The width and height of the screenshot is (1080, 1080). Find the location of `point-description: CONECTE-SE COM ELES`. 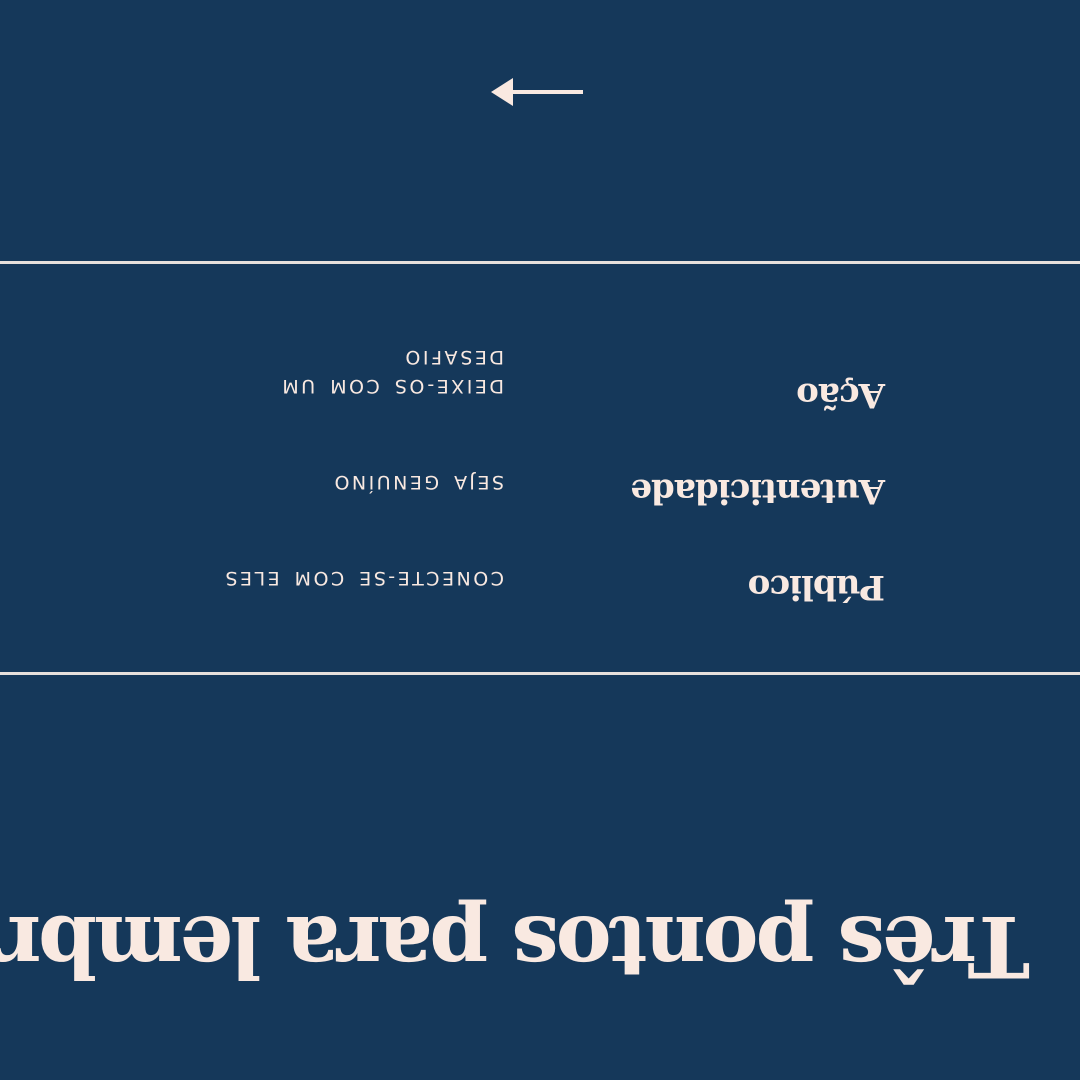

point-description: CONECTE-SE COM ELES is located at coordinates (363, 578).